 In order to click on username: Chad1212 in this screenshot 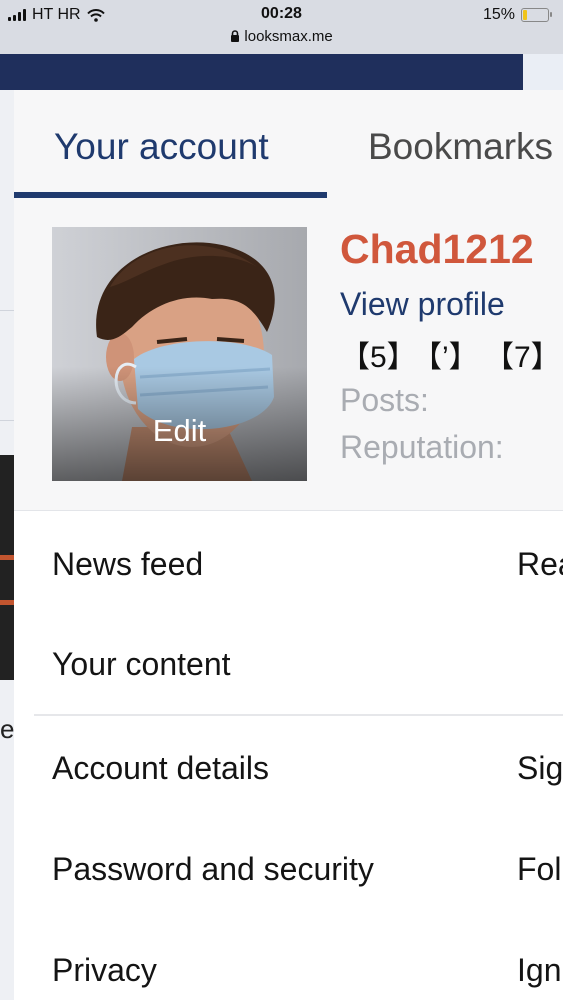, I will do `click(437, 249)`.